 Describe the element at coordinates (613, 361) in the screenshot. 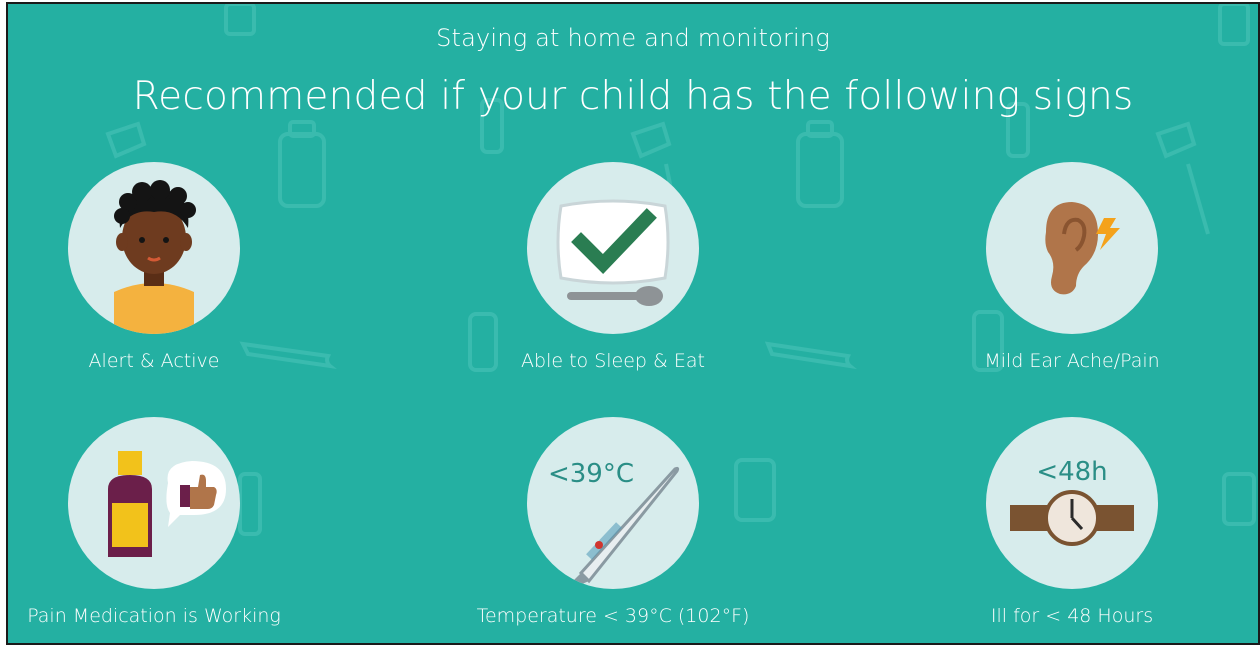

I see `sign-label: Able to Sleep & Eat` at that location.